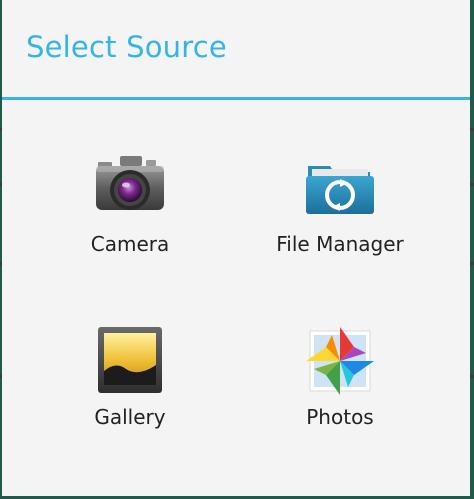 This screenshot has height=499, width=474. I want to click on option-gallery: Gallery, so click(130, 395).